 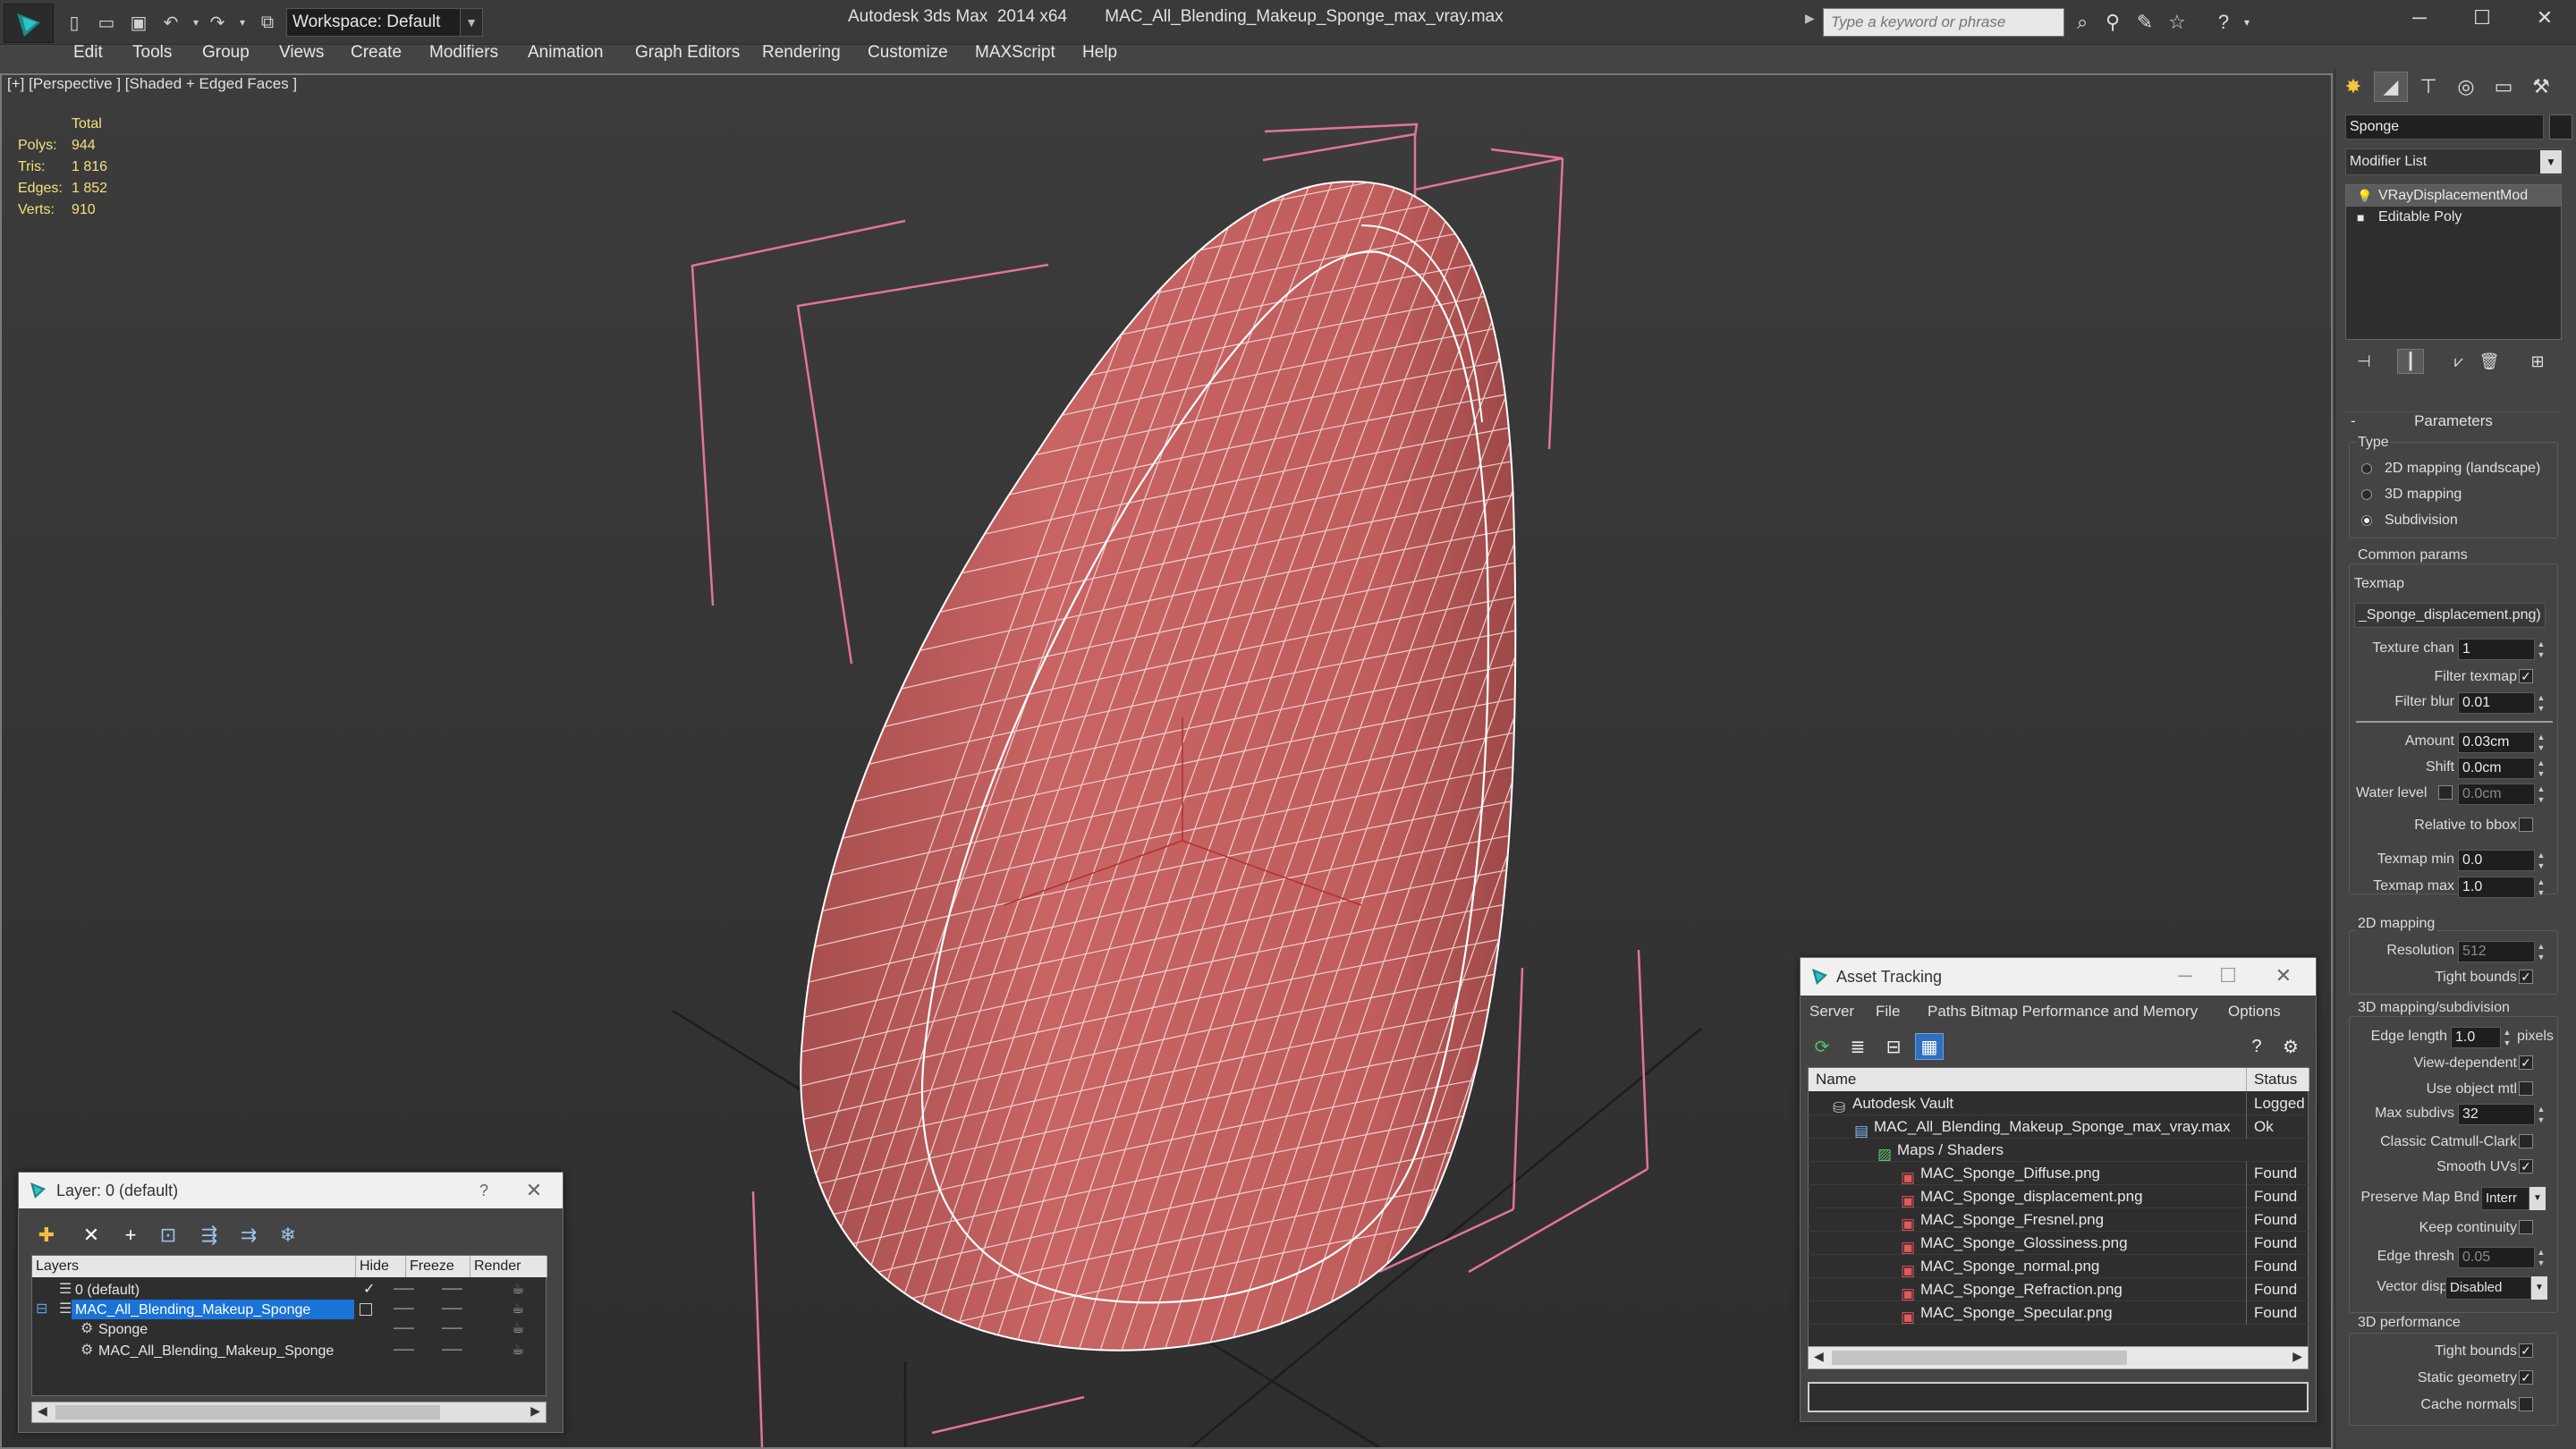 I want to click on static-geometry-checkbox: ✓, so click(x=2526, y=1377).